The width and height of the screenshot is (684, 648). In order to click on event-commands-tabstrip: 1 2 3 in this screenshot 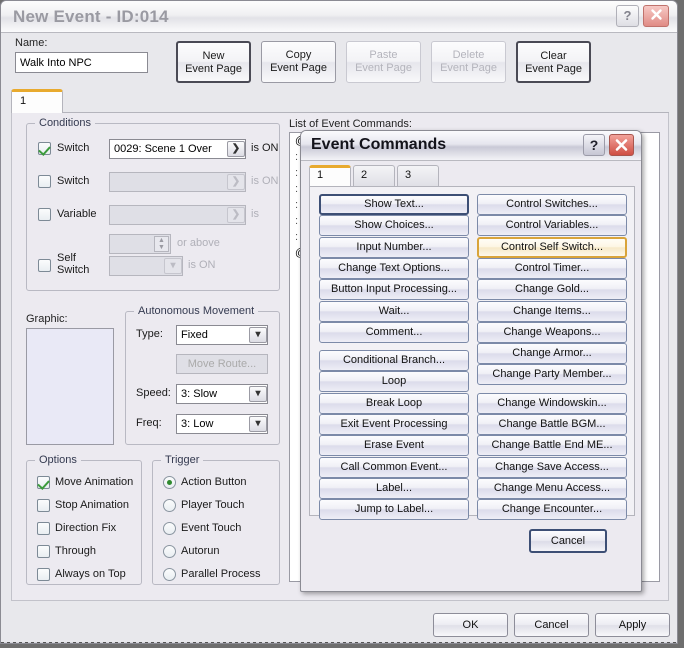, I will do `click(472, 176)`.